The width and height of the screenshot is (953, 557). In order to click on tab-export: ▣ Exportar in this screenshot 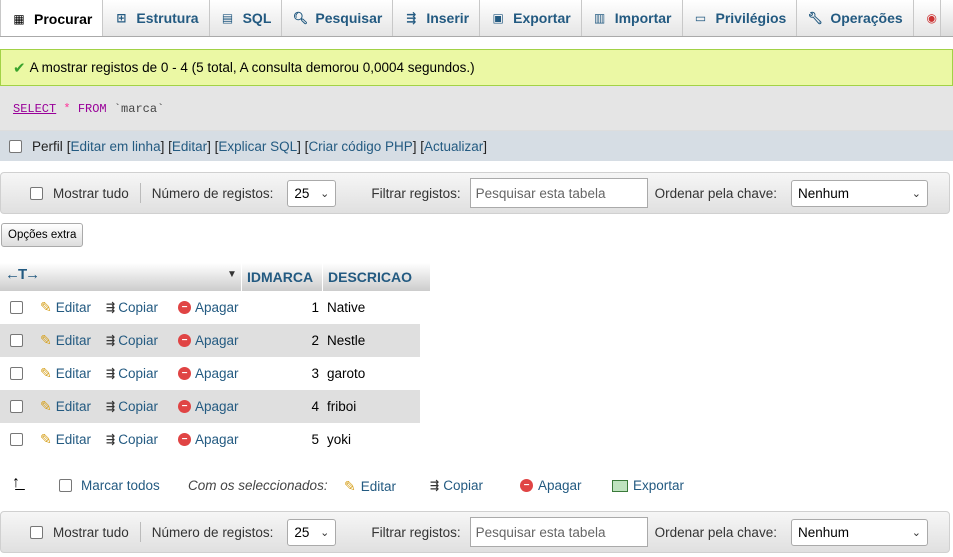, I will do `click(531, 18)`.